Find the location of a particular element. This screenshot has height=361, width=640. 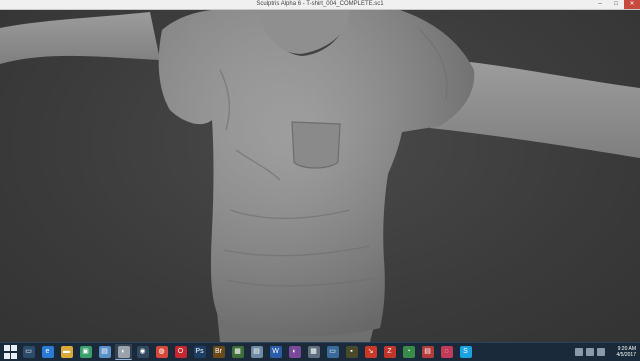

start-button is located at coordinates (11, 352).